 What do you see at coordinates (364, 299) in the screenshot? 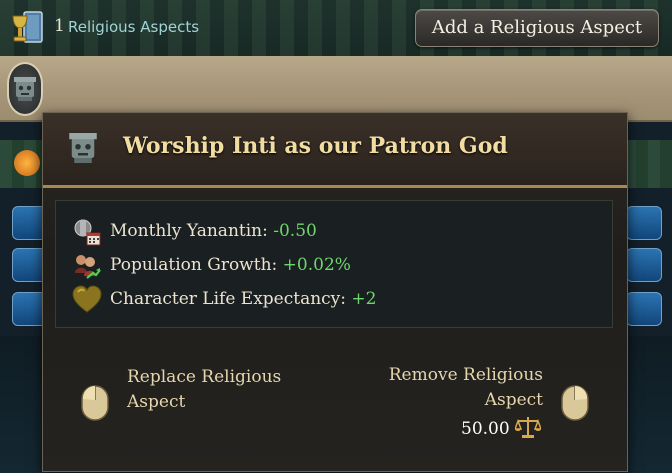
I see `effect-value: +2` at bounding box center [364, 299].